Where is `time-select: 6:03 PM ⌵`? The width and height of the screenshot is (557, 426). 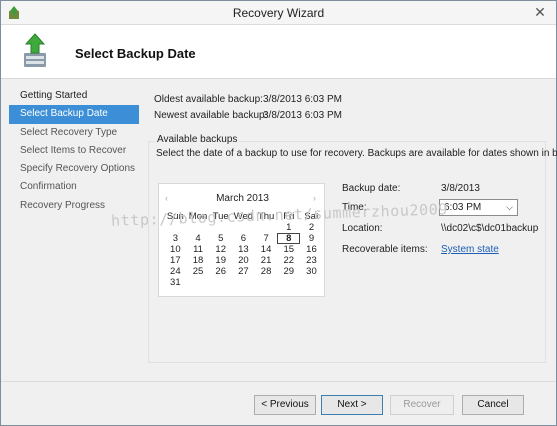
time-select: 6:03 PM ⌵ is located at coordinates (478, 207).